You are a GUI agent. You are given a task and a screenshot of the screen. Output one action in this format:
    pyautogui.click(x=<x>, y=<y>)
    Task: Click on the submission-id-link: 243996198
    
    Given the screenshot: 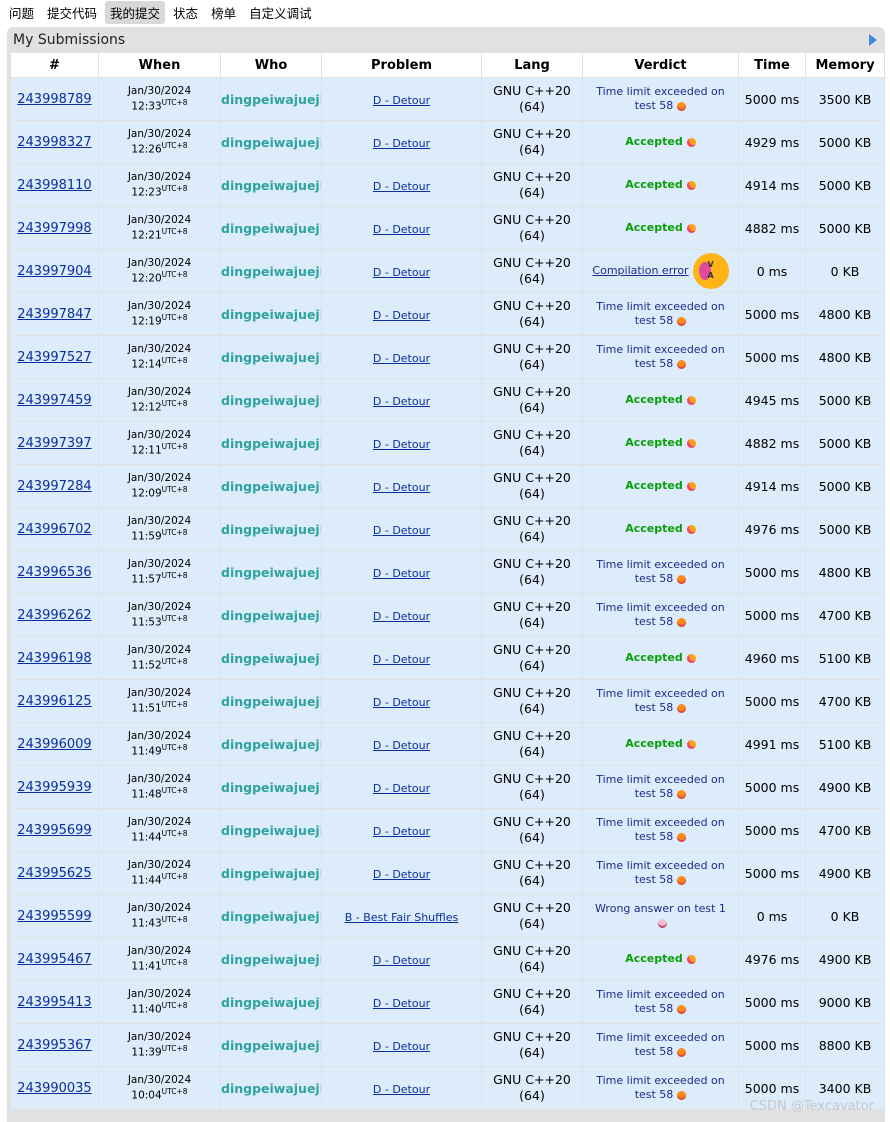 What is the action you would take?
    pyautogui.click(x=54, y=658)
    